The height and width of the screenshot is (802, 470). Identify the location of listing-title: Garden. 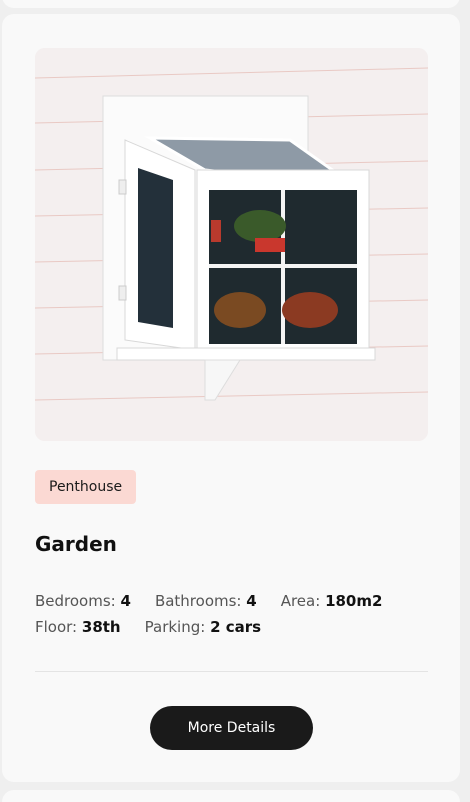
(76, 544).